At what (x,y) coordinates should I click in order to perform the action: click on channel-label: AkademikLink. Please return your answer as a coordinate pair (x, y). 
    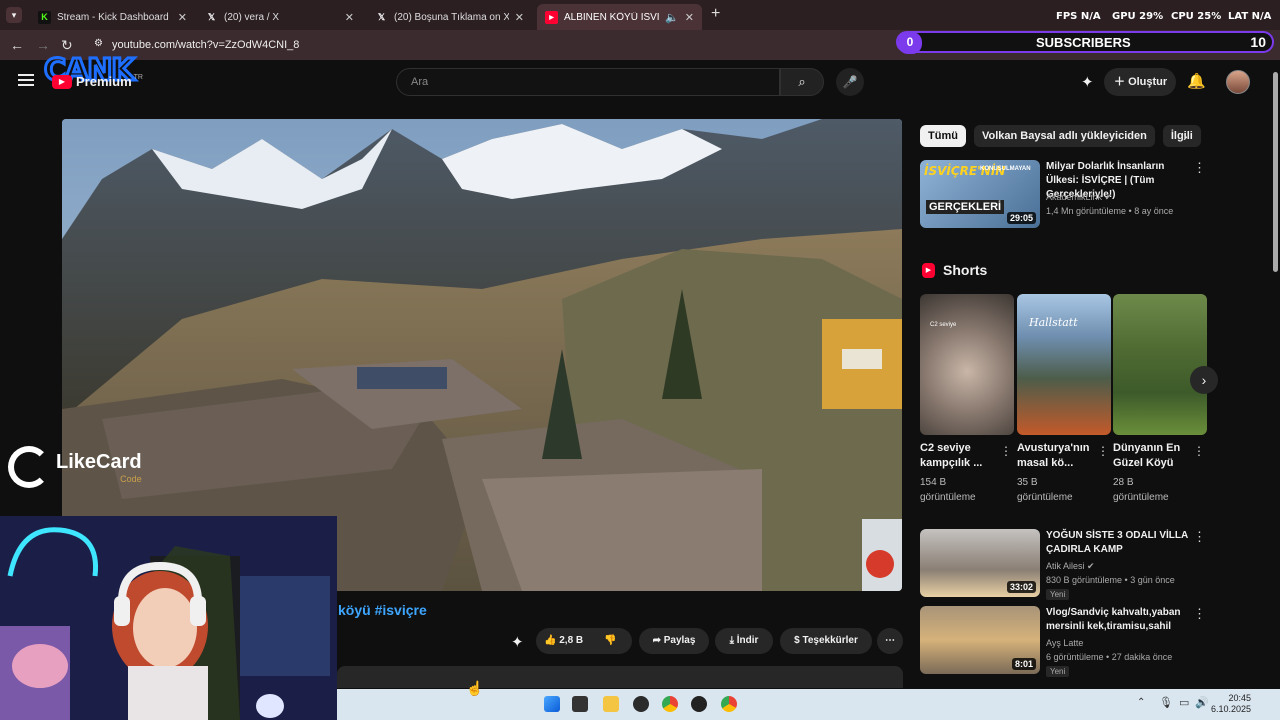
    Looking at the image, I should click on (1074, 197).